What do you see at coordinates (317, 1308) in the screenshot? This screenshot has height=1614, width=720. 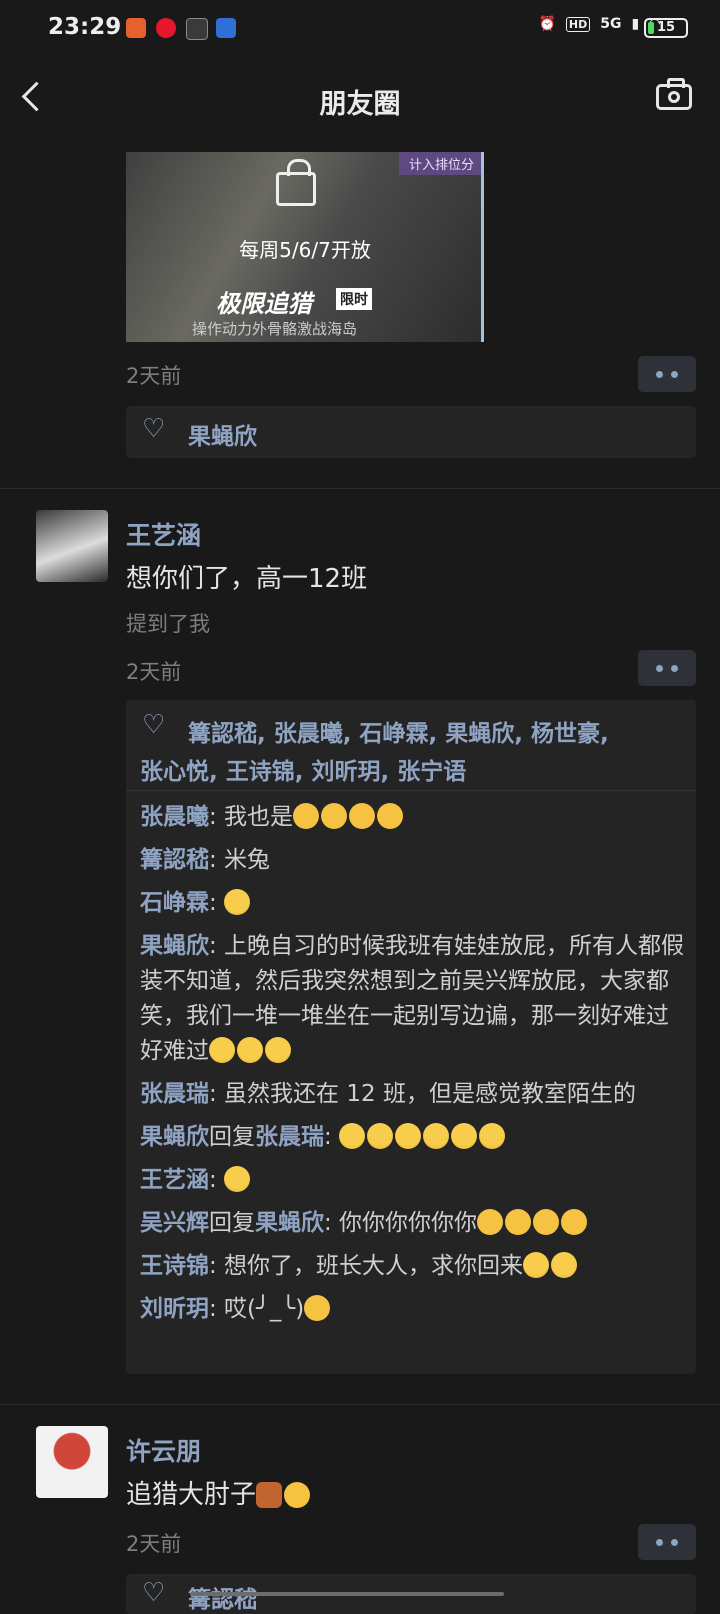 I see `sigh-emoji-icon` at bounding box center [317, 1308].